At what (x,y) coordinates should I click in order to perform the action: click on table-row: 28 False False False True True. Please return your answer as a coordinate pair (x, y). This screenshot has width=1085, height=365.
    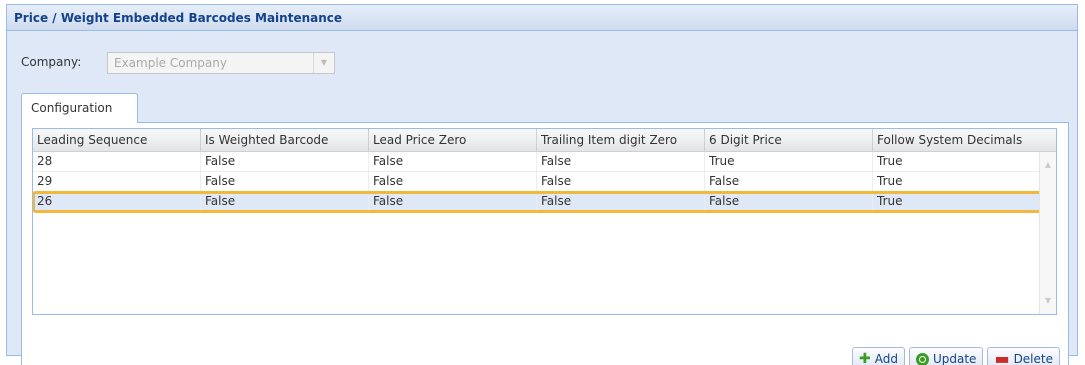
    Looking at the image, I should click on (544, 162).